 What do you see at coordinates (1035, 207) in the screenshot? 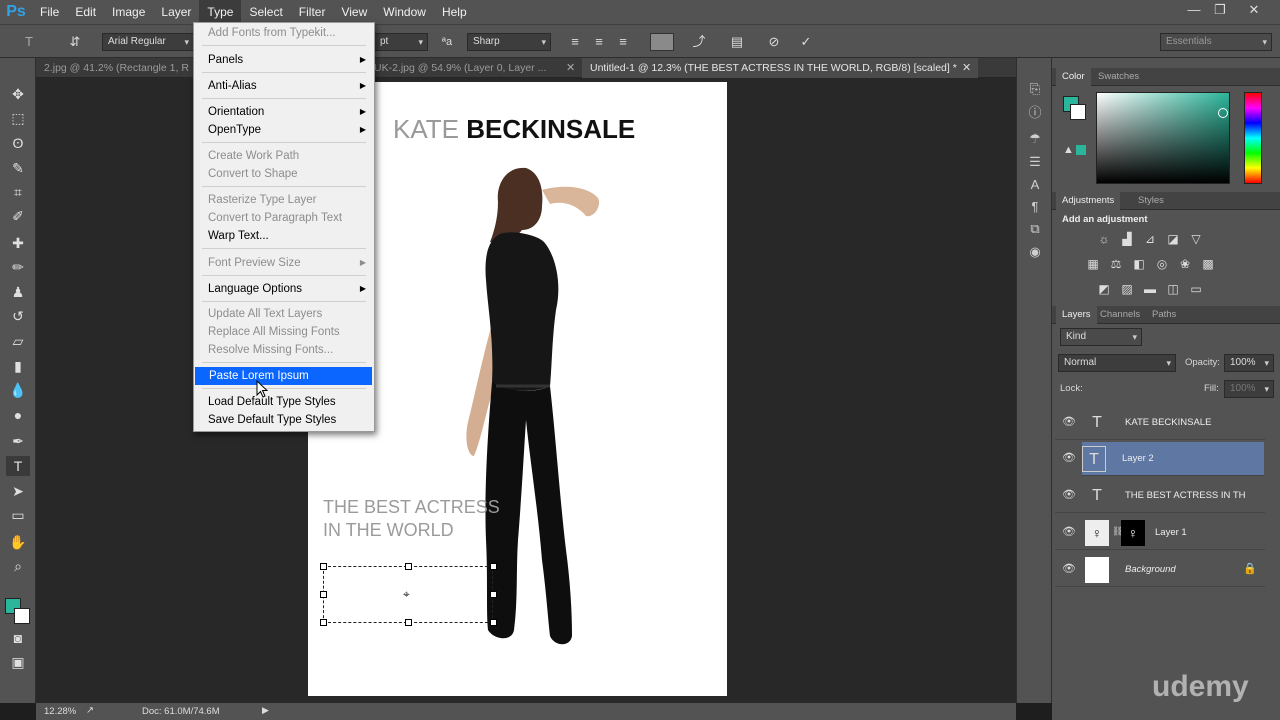
I see `paragraph-icon: ¶` at bounding box center [1035, 207].